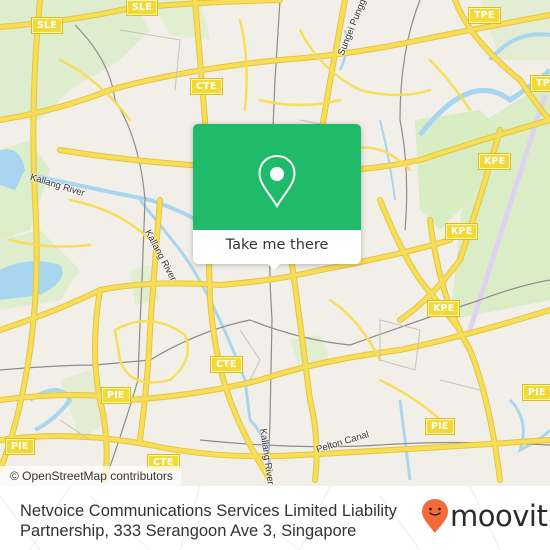 The height and width of the screenshot is (550, 550). Describe the element at coordinates (499, 516) in the screenshot. I see `moovit-wordmark: moovit` at that location.